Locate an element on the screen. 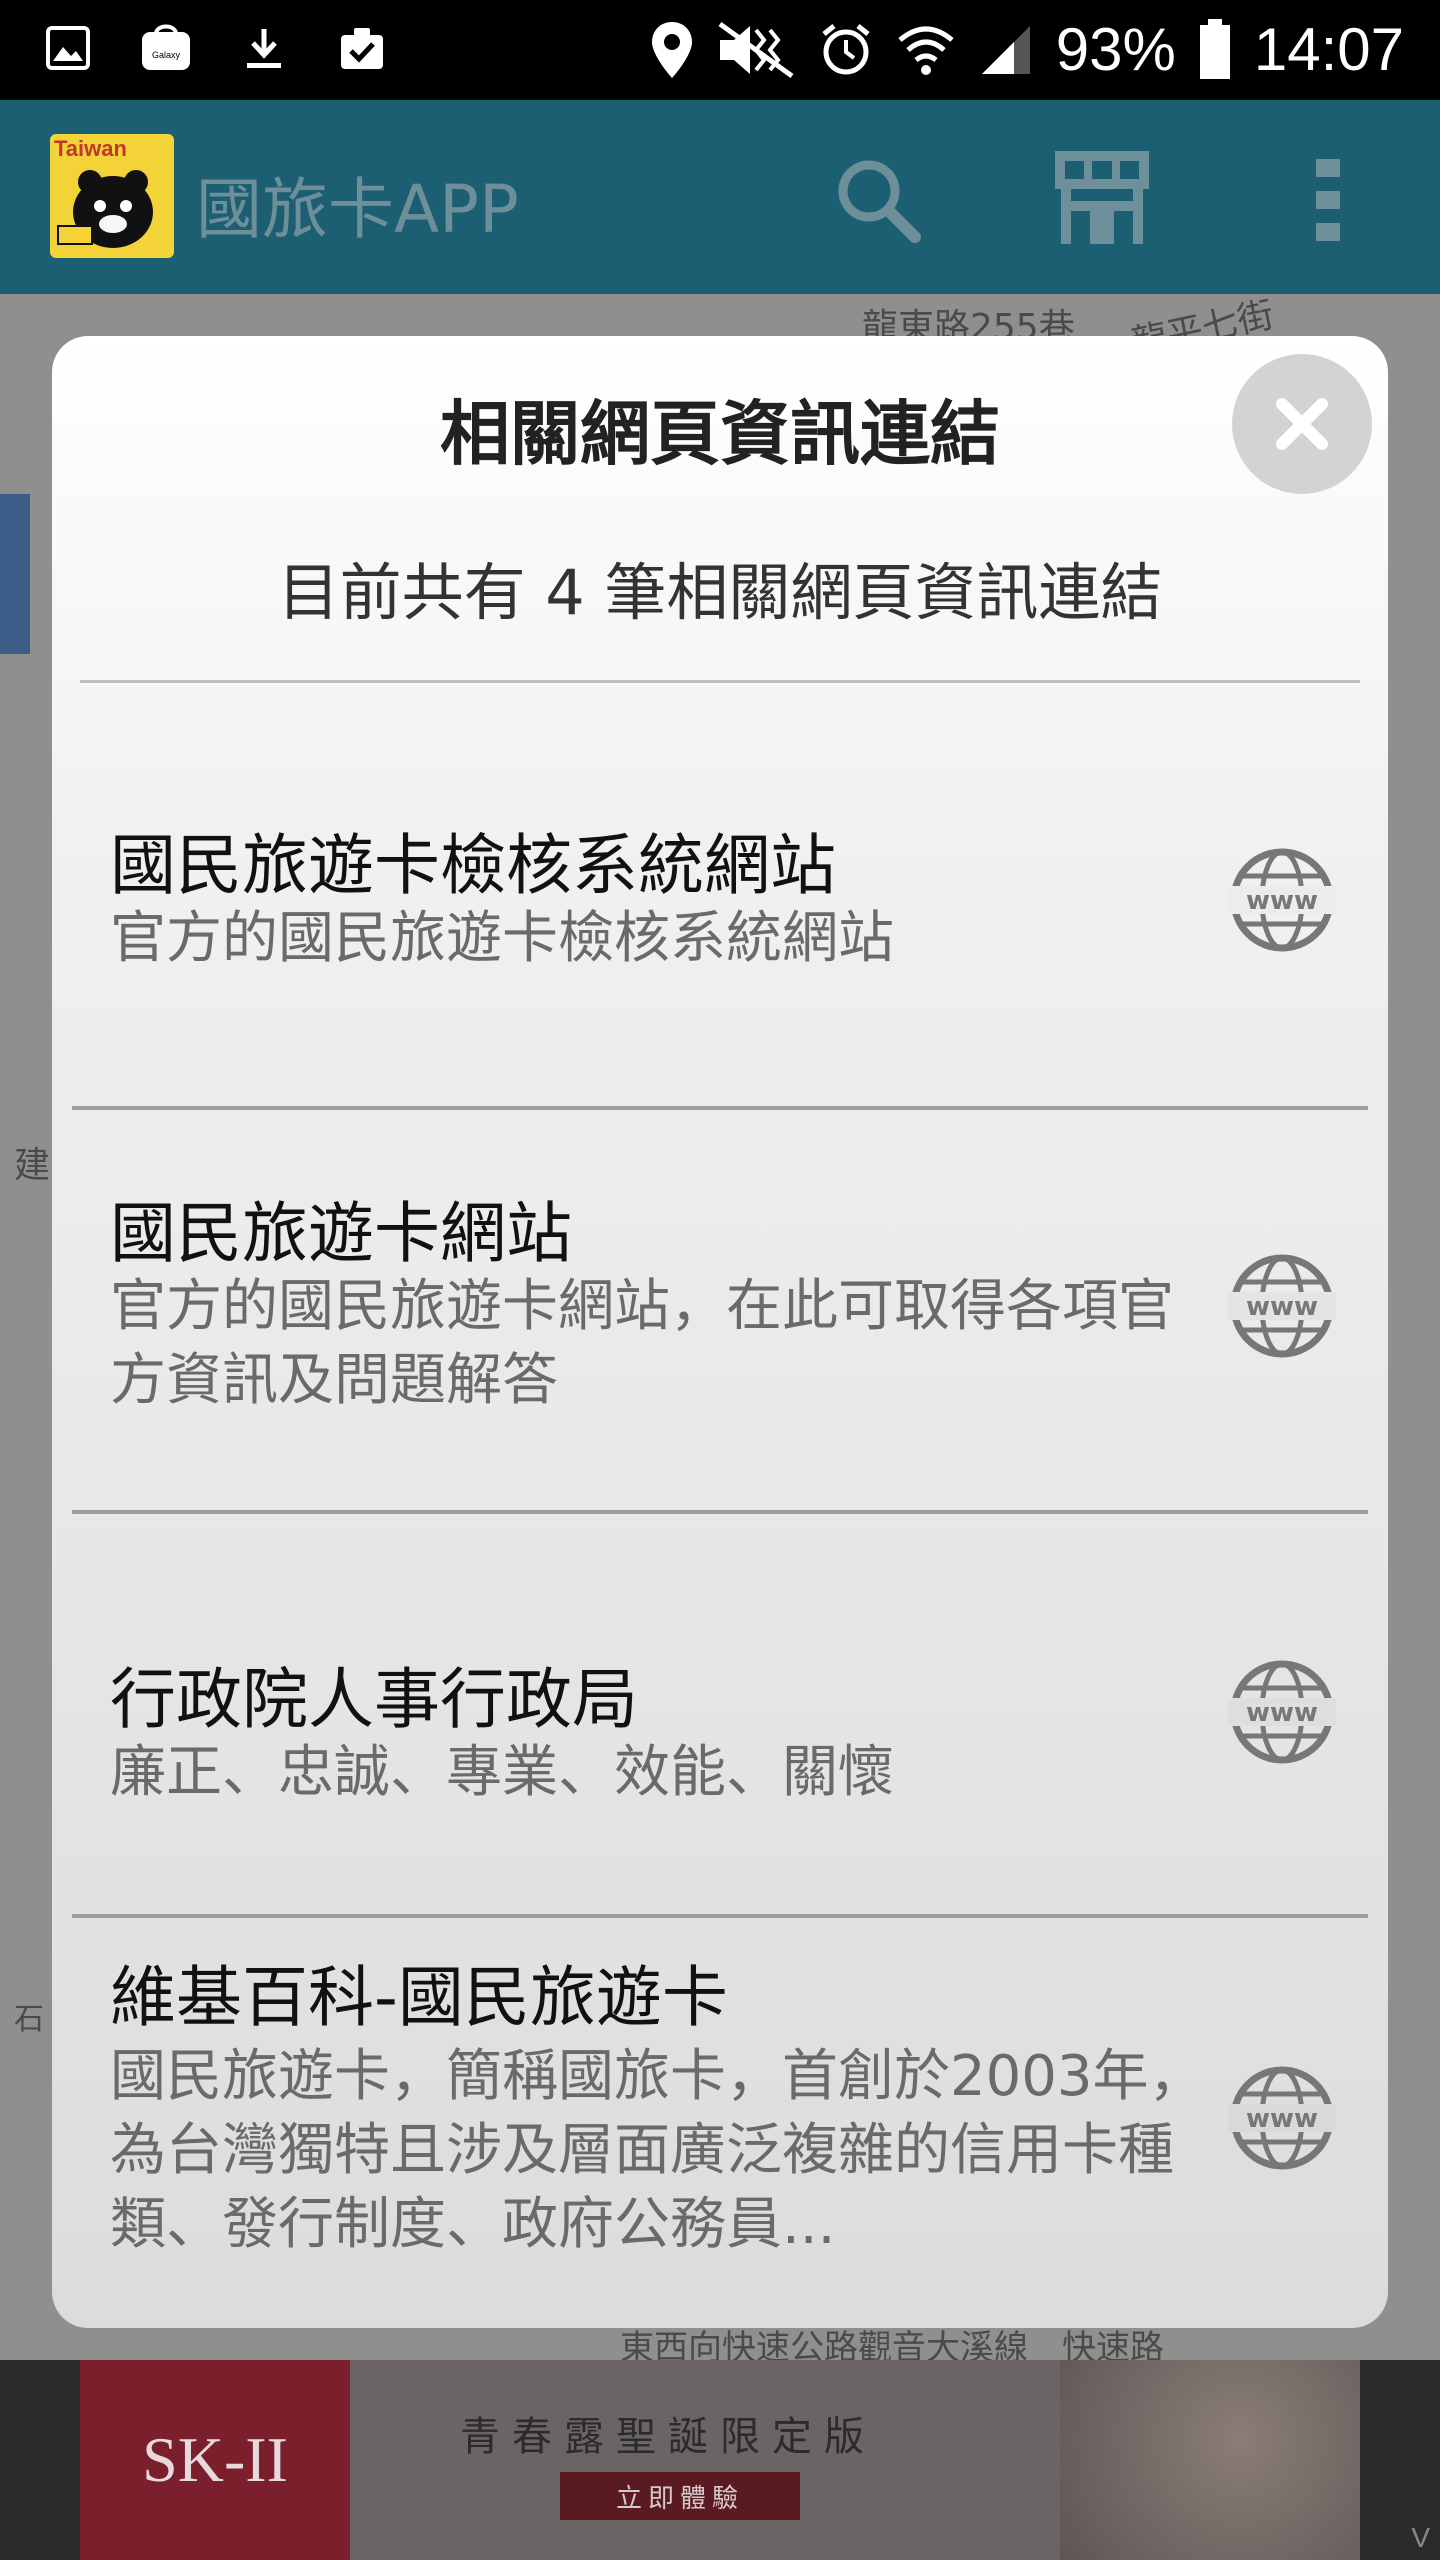  ad-cta-button: 立即體驗 is located at coordinates (680, 2496).